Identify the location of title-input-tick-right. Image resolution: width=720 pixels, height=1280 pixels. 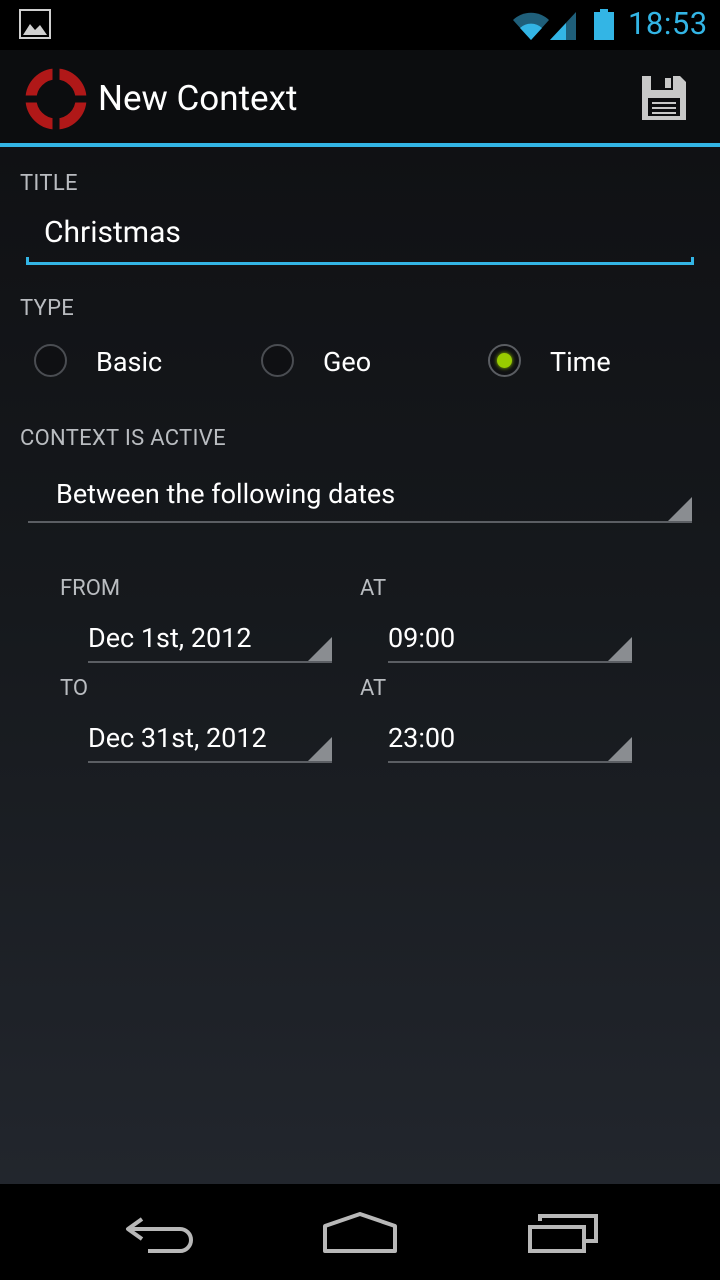
(692, 261).